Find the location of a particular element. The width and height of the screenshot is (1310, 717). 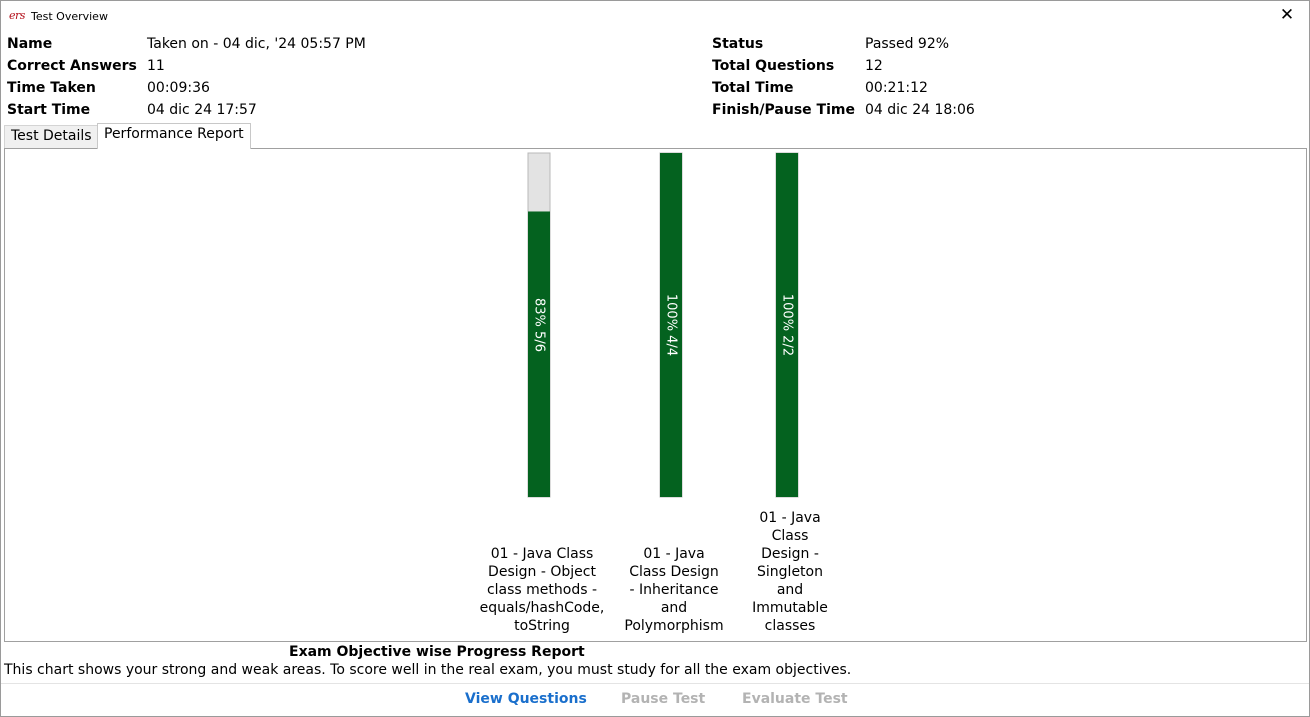

bar-category-label-line: Design - Object is located at coordinates (542, 572).